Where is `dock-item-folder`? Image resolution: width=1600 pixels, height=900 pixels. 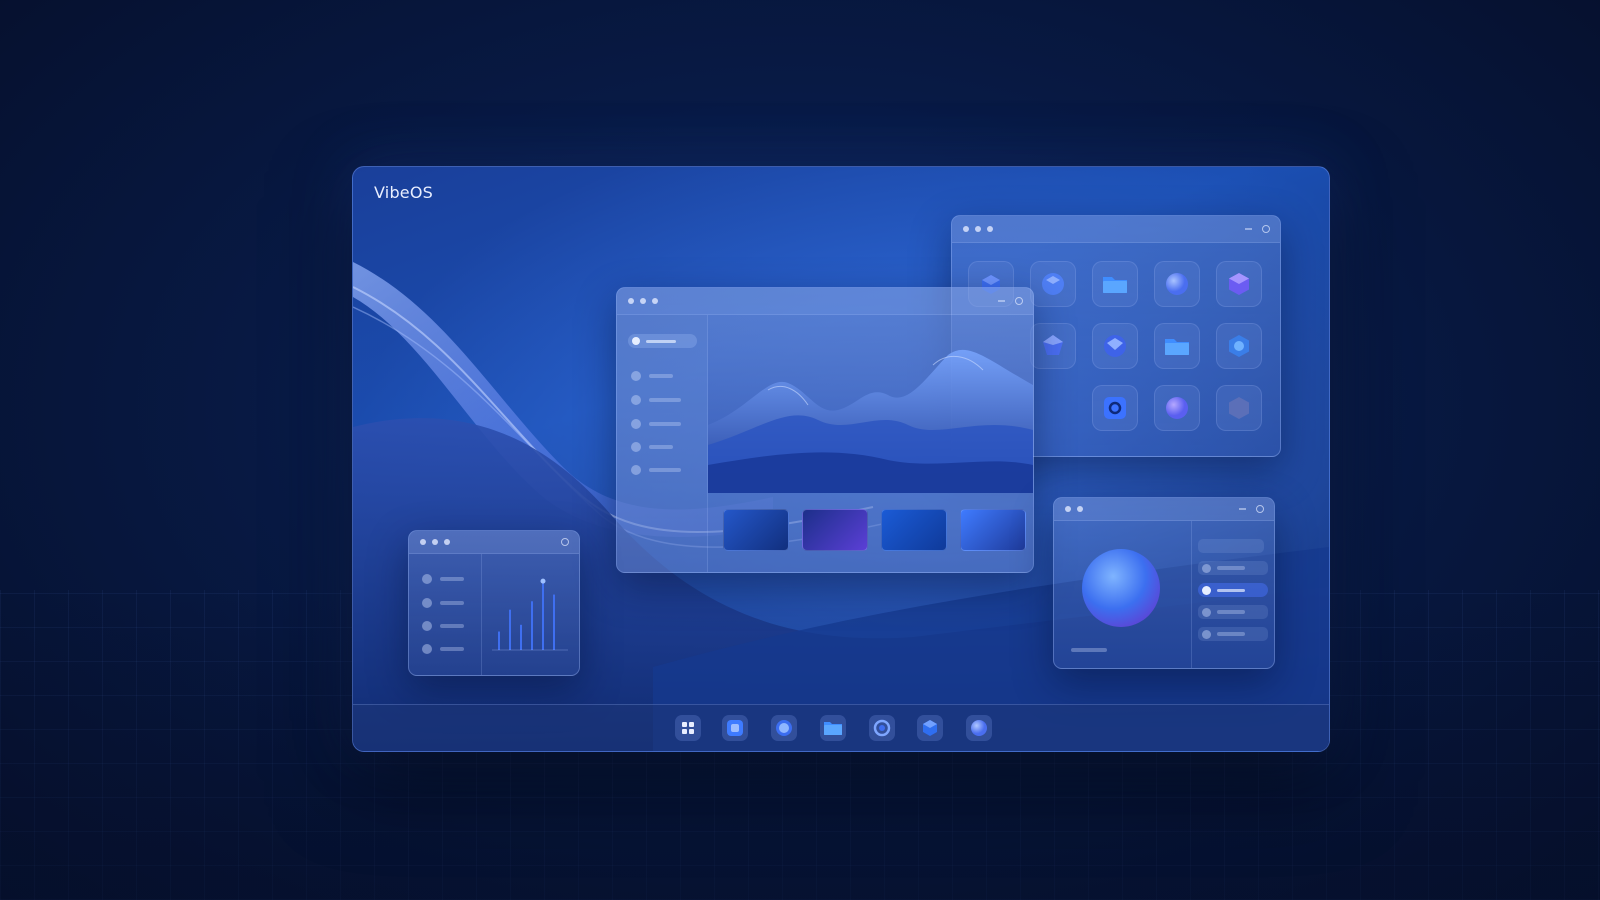
dock-item-folder is located at coordinates (833, 728).